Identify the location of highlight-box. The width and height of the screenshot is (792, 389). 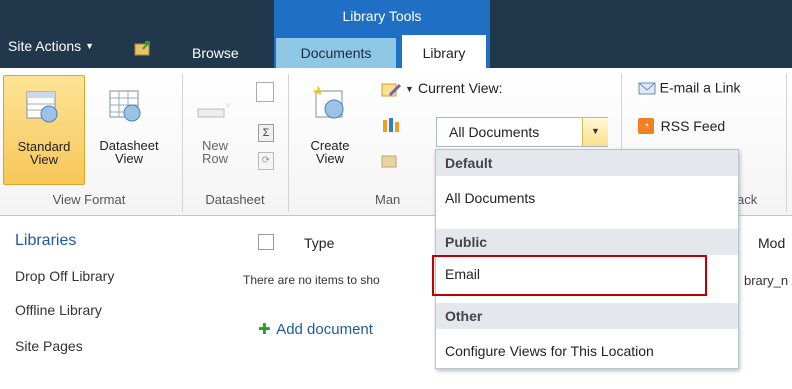
(569, 275).